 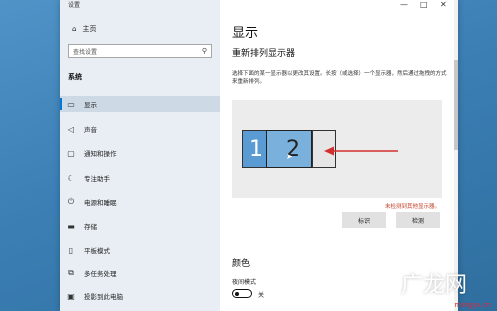 I want to click on monitor-1-label: 1, so click(x=256, y=149).